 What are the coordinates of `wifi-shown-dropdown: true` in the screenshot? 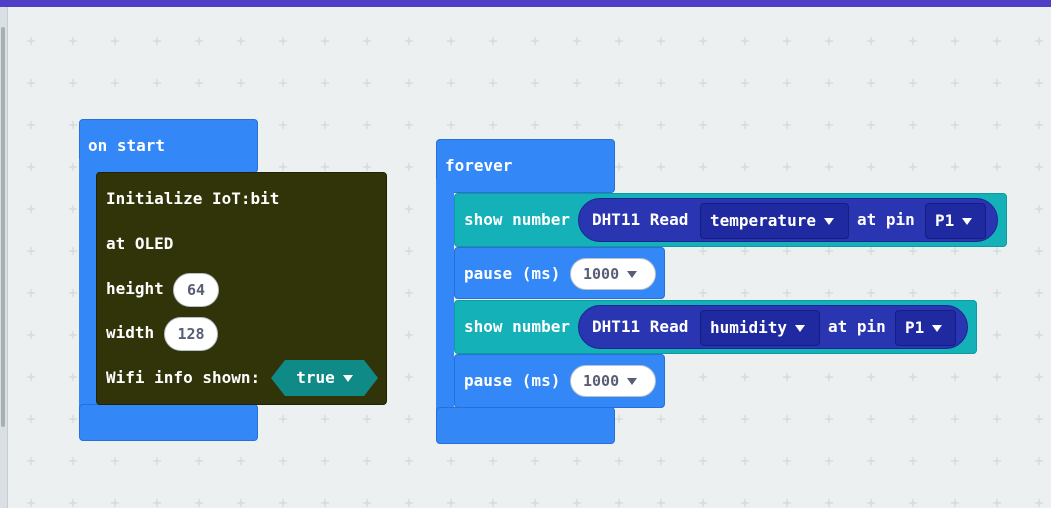 It's located at (324, 378).